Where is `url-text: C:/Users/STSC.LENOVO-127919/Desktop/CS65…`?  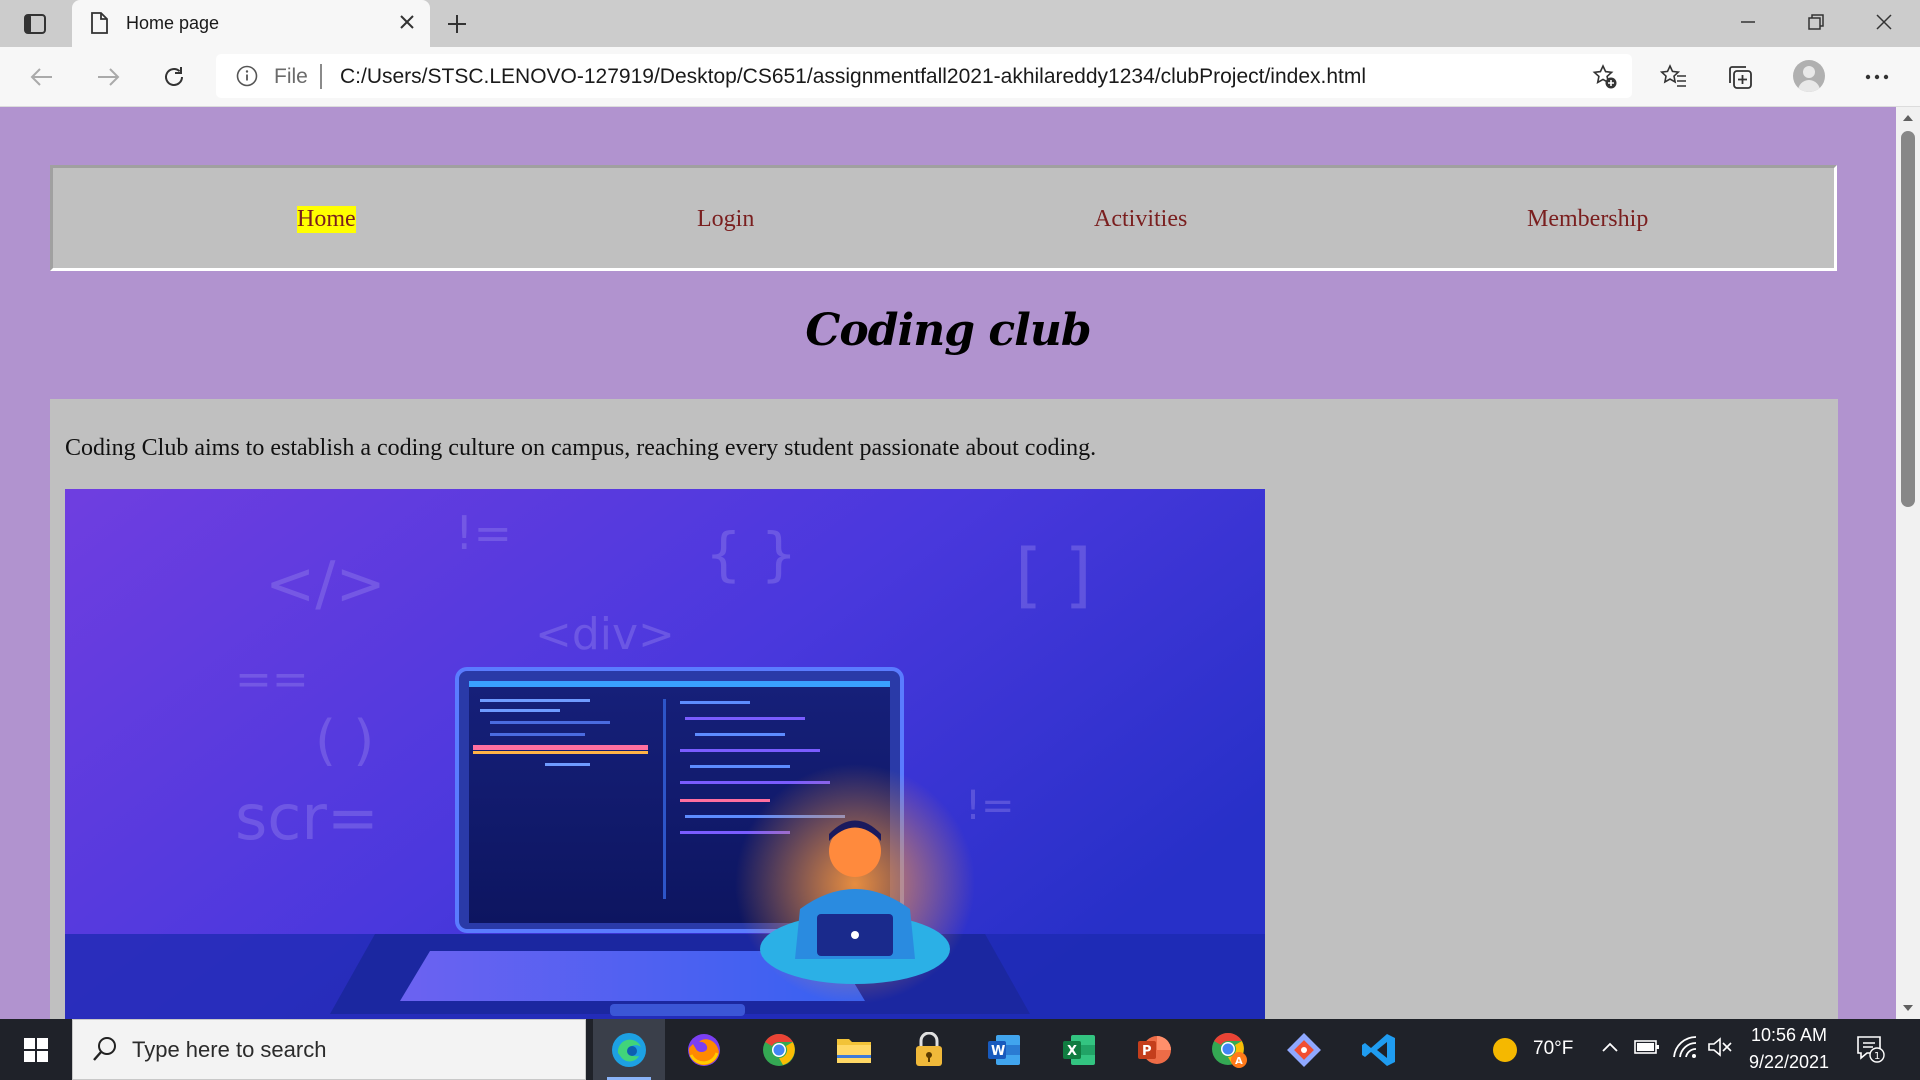 url-text: C:/Users/STSC.LENOVO-127919/Desktop/CS65… is located at coordinates (853, 77).